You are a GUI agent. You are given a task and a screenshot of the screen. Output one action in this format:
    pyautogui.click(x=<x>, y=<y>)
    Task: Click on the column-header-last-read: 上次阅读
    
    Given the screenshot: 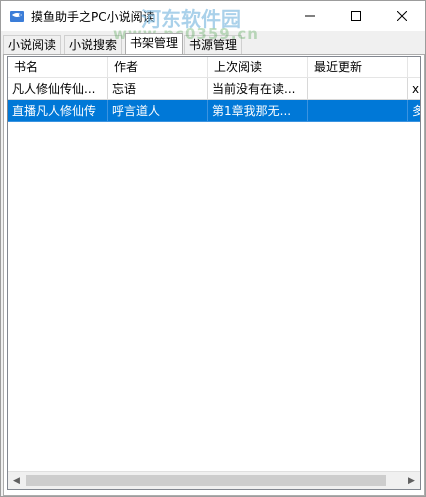 What is the action you would take?
    pyautogui.click(x=258, y=67)
    